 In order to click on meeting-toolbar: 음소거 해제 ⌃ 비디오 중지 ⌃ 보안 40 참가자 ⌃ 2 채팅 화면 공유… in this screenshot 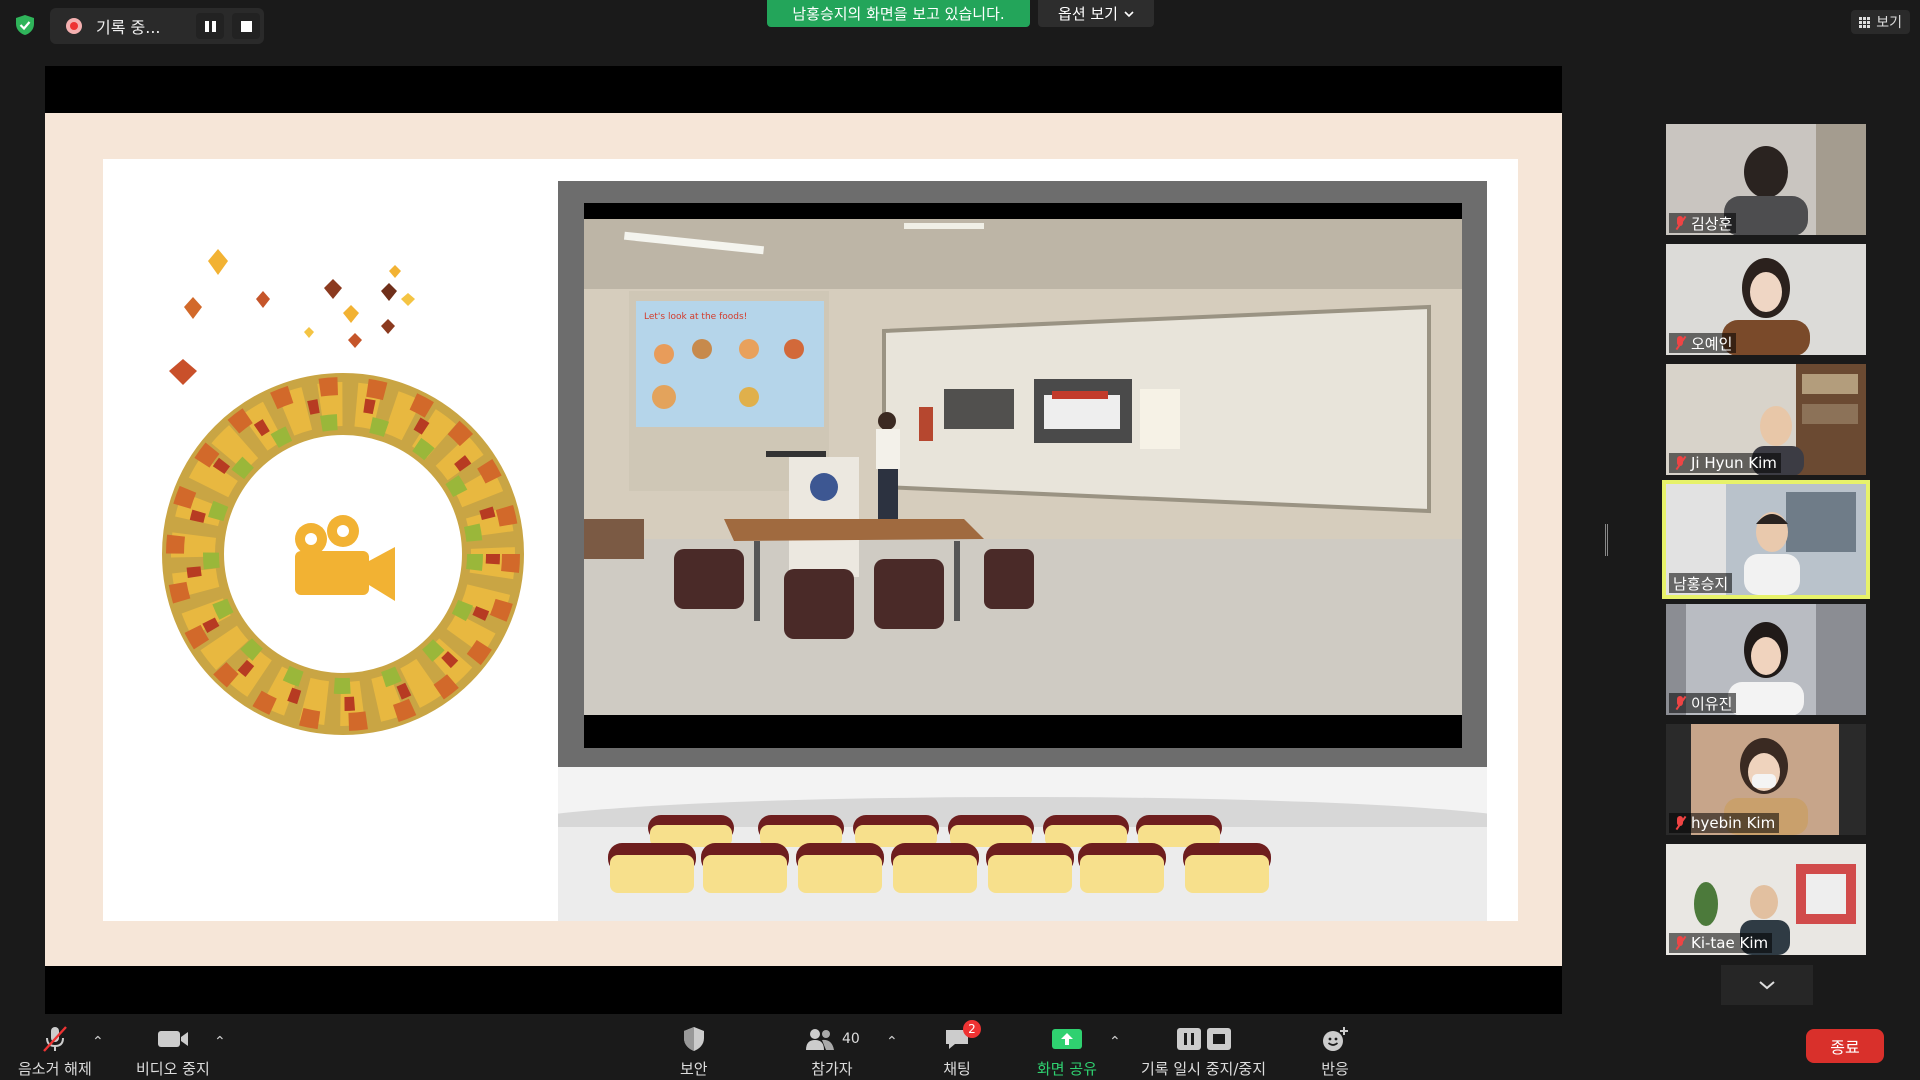, I will do `click(960, 1047)`.